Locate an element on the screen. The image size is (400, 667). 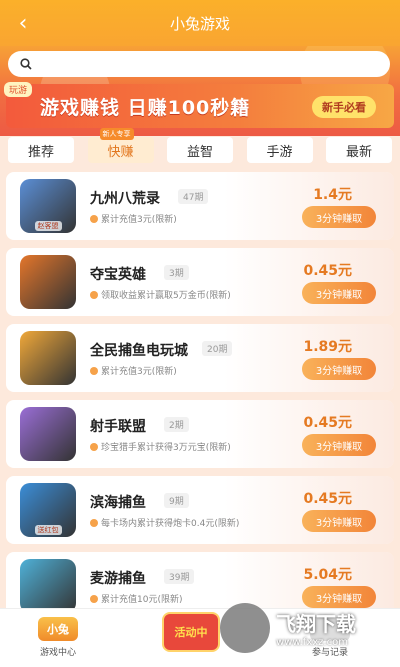
game-task: 珍宝猎手累计获得3万元宝(限新) is located at coordinates (160, 446).